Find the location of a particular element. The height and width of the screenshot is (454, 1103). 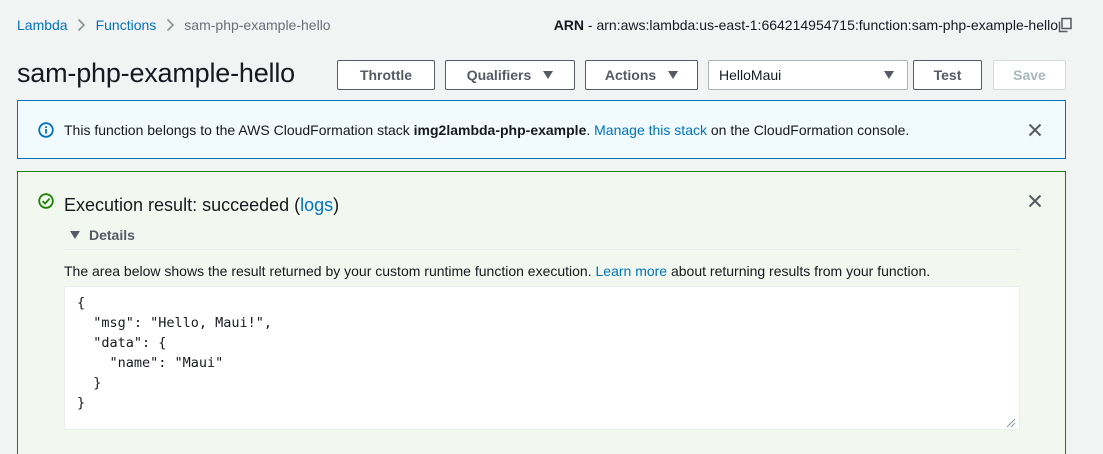

execution-result-title: Execution result: succeeded (logs) is located at coordinates (201, 205).